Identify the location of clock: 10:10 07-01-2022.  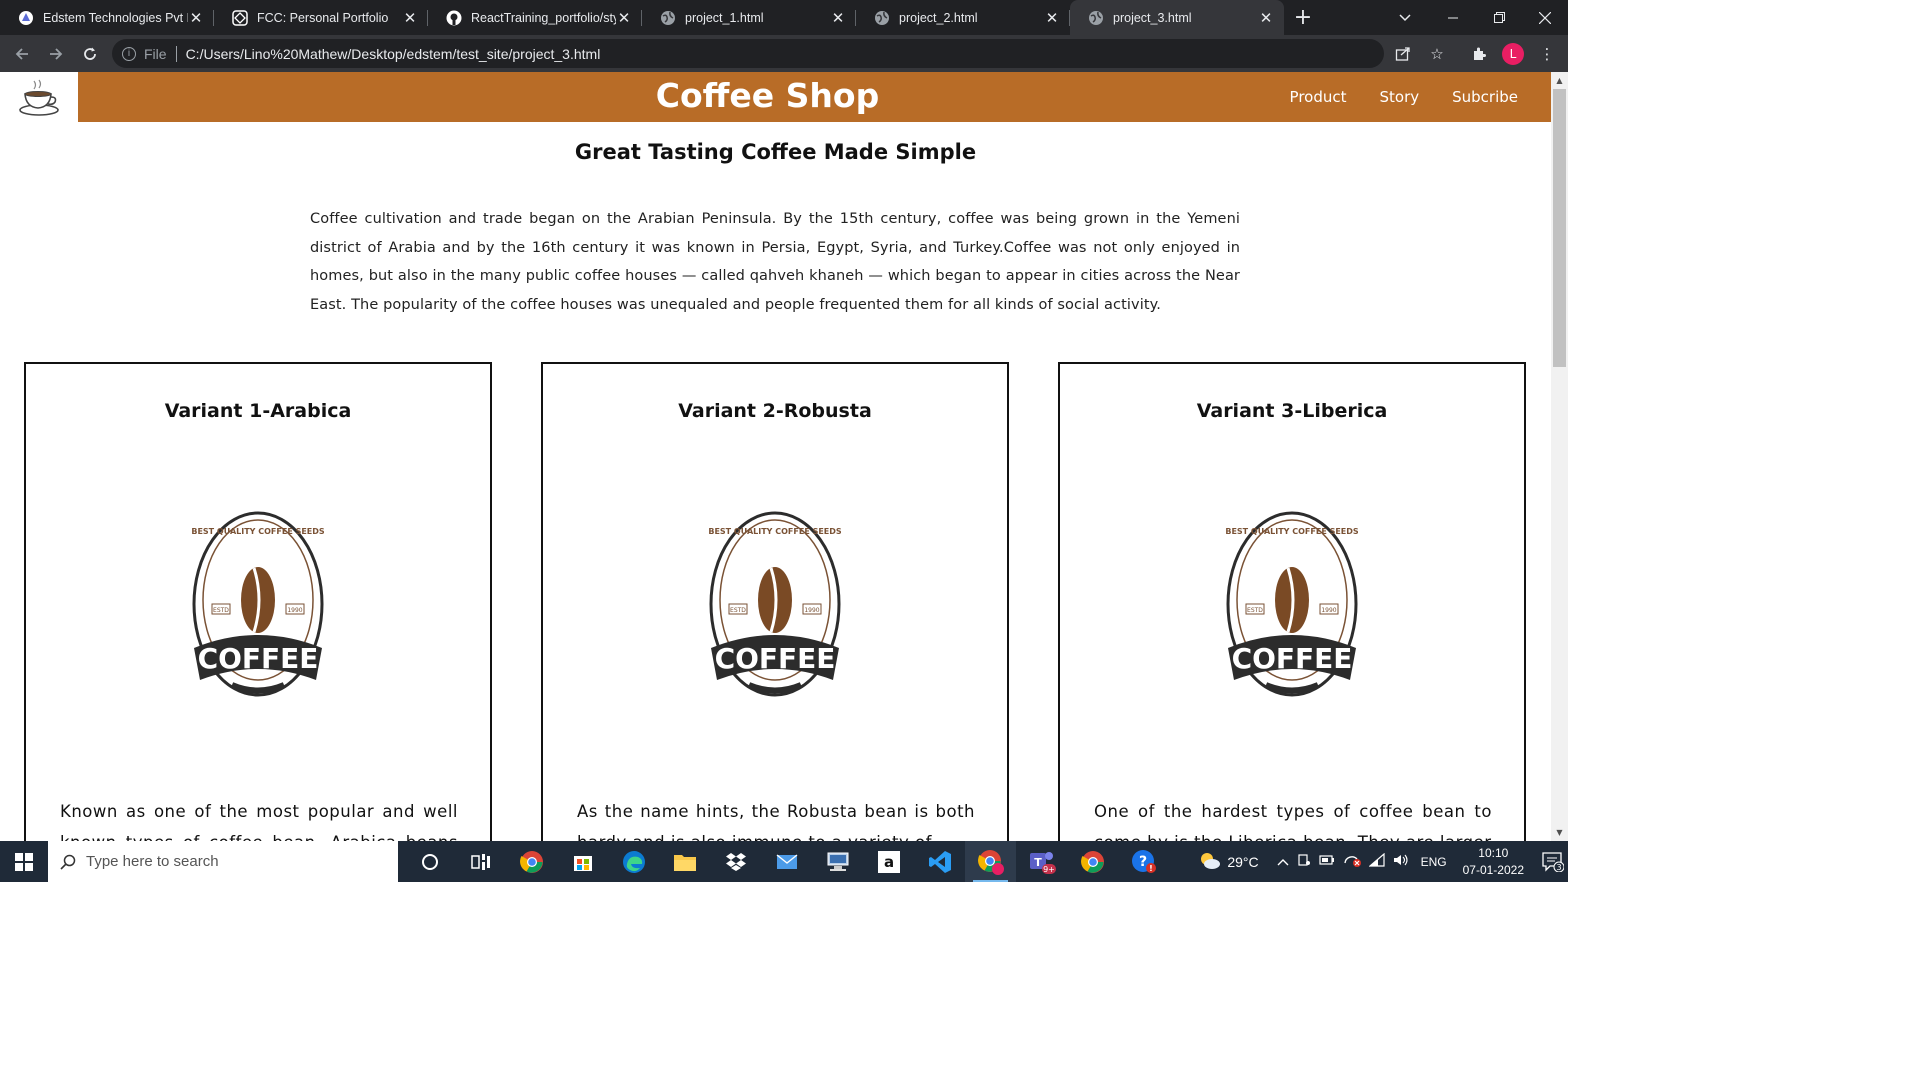
(1493, 862).